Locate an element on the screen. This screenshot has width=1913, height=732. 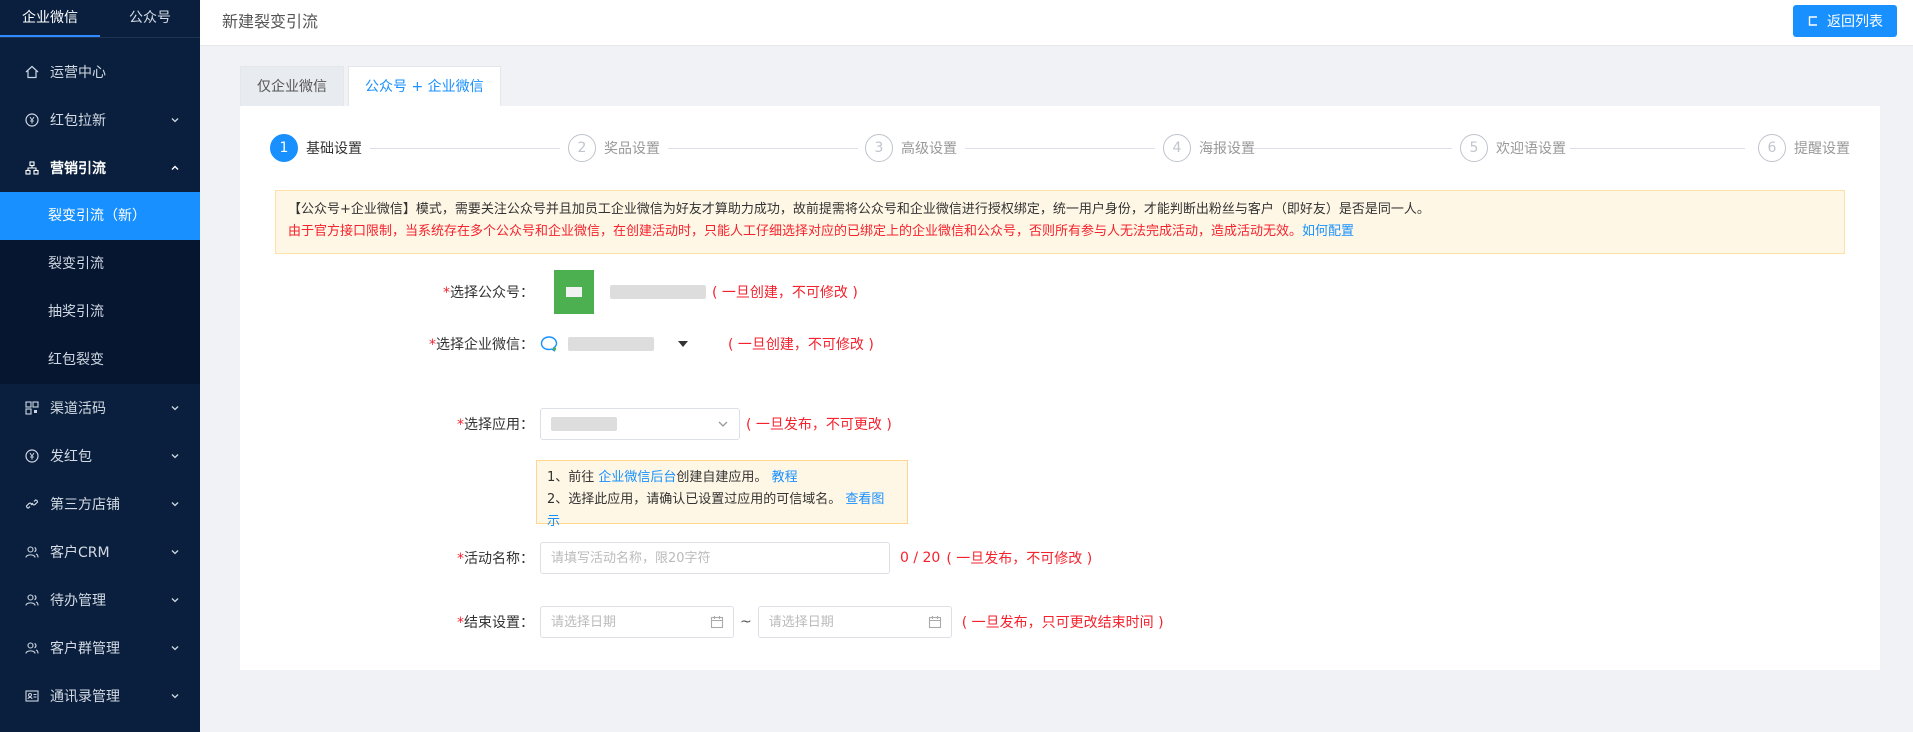
how-to-configure-link: 如何配置 is located at coordinates (1328, 231).